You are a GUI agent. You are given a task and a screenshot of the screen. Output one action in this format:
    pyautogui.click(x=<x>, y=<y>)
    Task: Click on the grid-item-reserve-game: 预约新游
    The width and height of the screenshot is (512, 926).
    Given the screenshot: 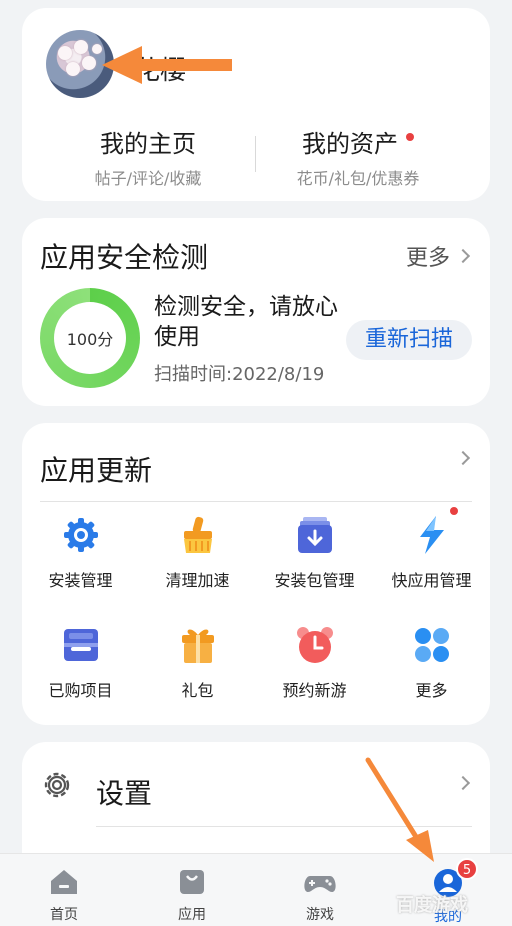 What is the action you would take?
    pyautogui.click(x=314, y=663)
    